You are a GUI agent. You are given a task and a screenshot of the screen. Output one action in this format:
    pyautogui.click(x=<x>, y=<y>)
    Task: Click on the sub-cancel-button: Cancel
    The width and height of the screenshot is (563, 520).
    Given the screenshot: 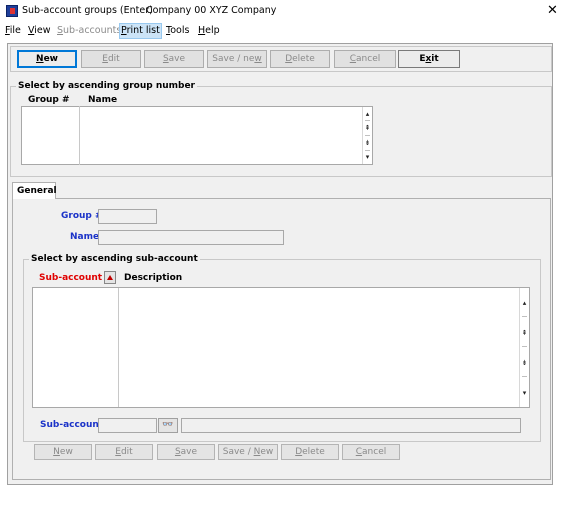 What is the action you would take?
    pyautogui.click(x=371, y=452)
    